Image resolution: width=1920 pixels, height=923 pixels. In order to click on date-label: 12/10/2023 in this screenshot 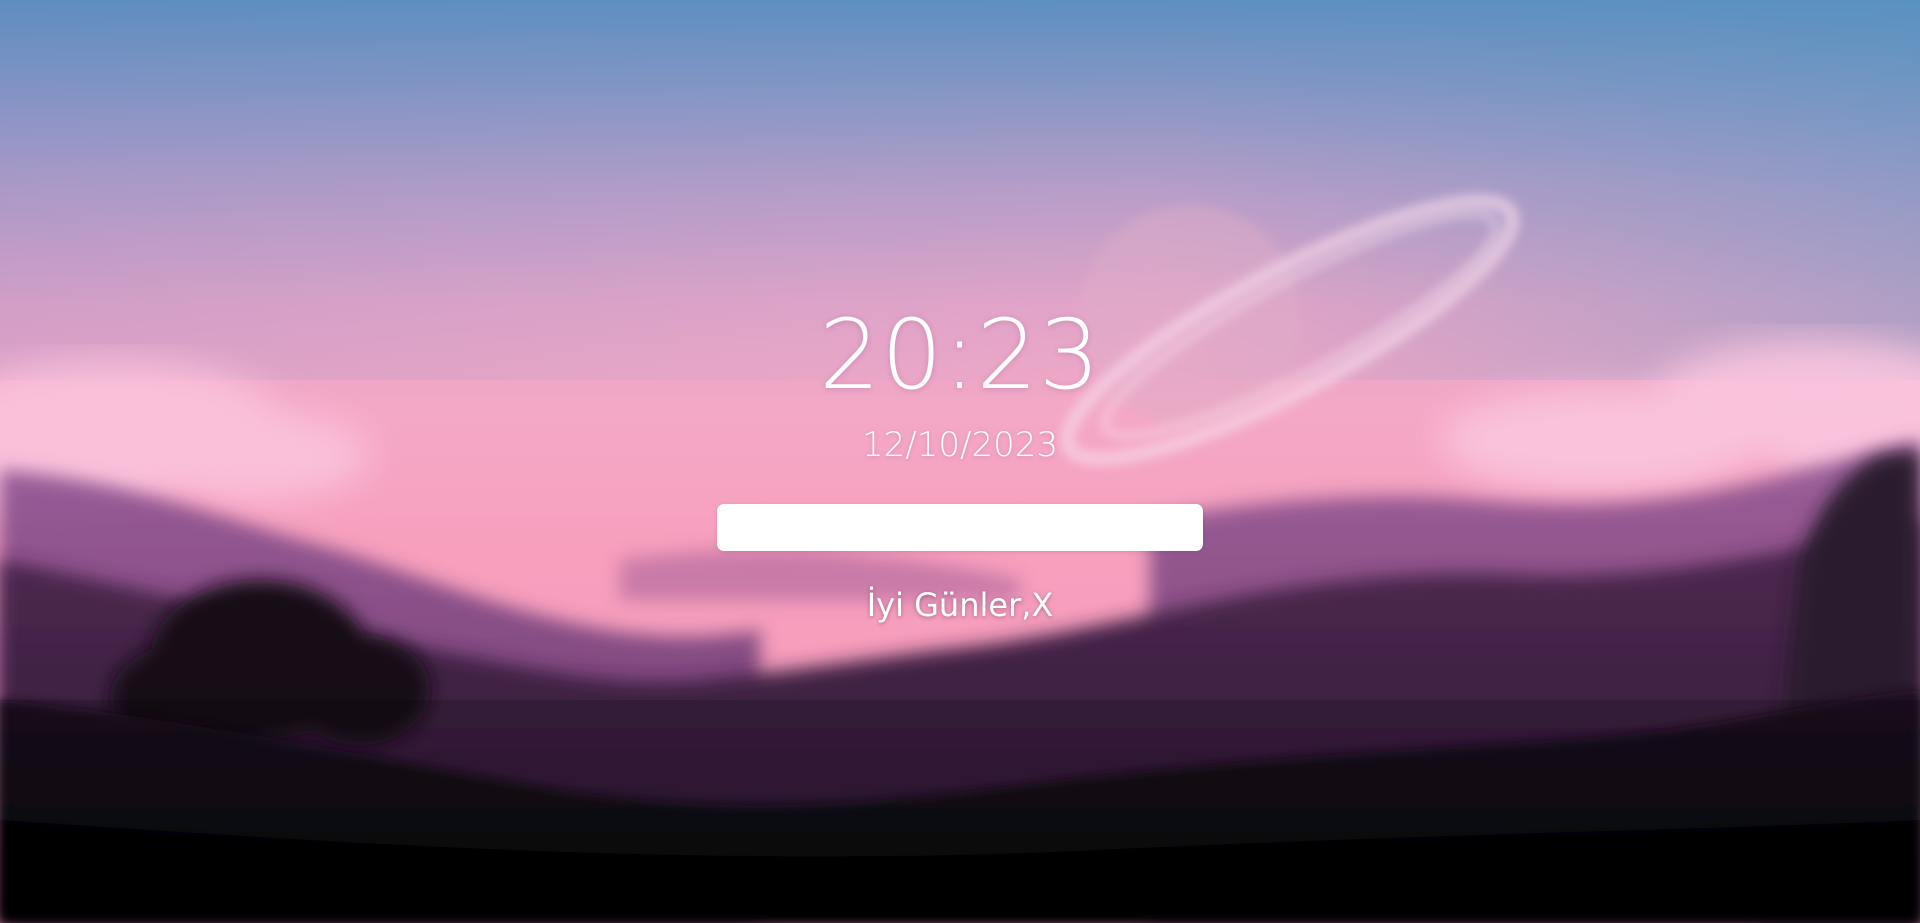, I will do `click(960, 445)`.